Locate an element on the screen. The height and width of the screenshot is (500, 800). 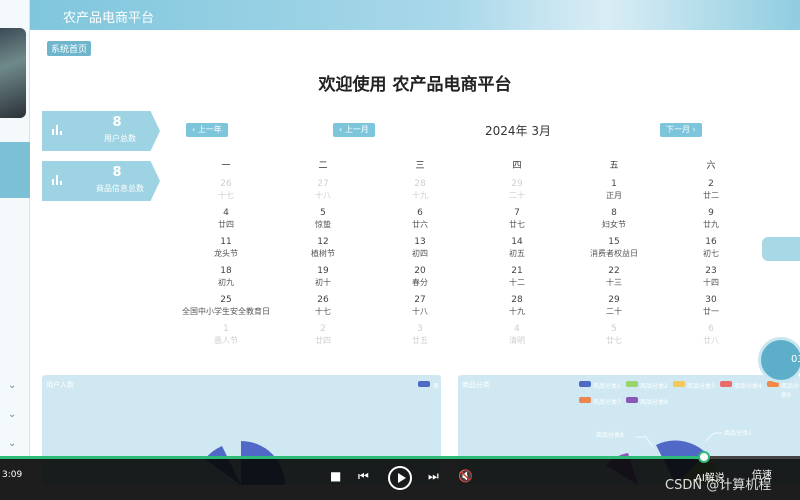
sidebar: ⌄ ⌄ ⌄ is located at coordinates (15, 250).